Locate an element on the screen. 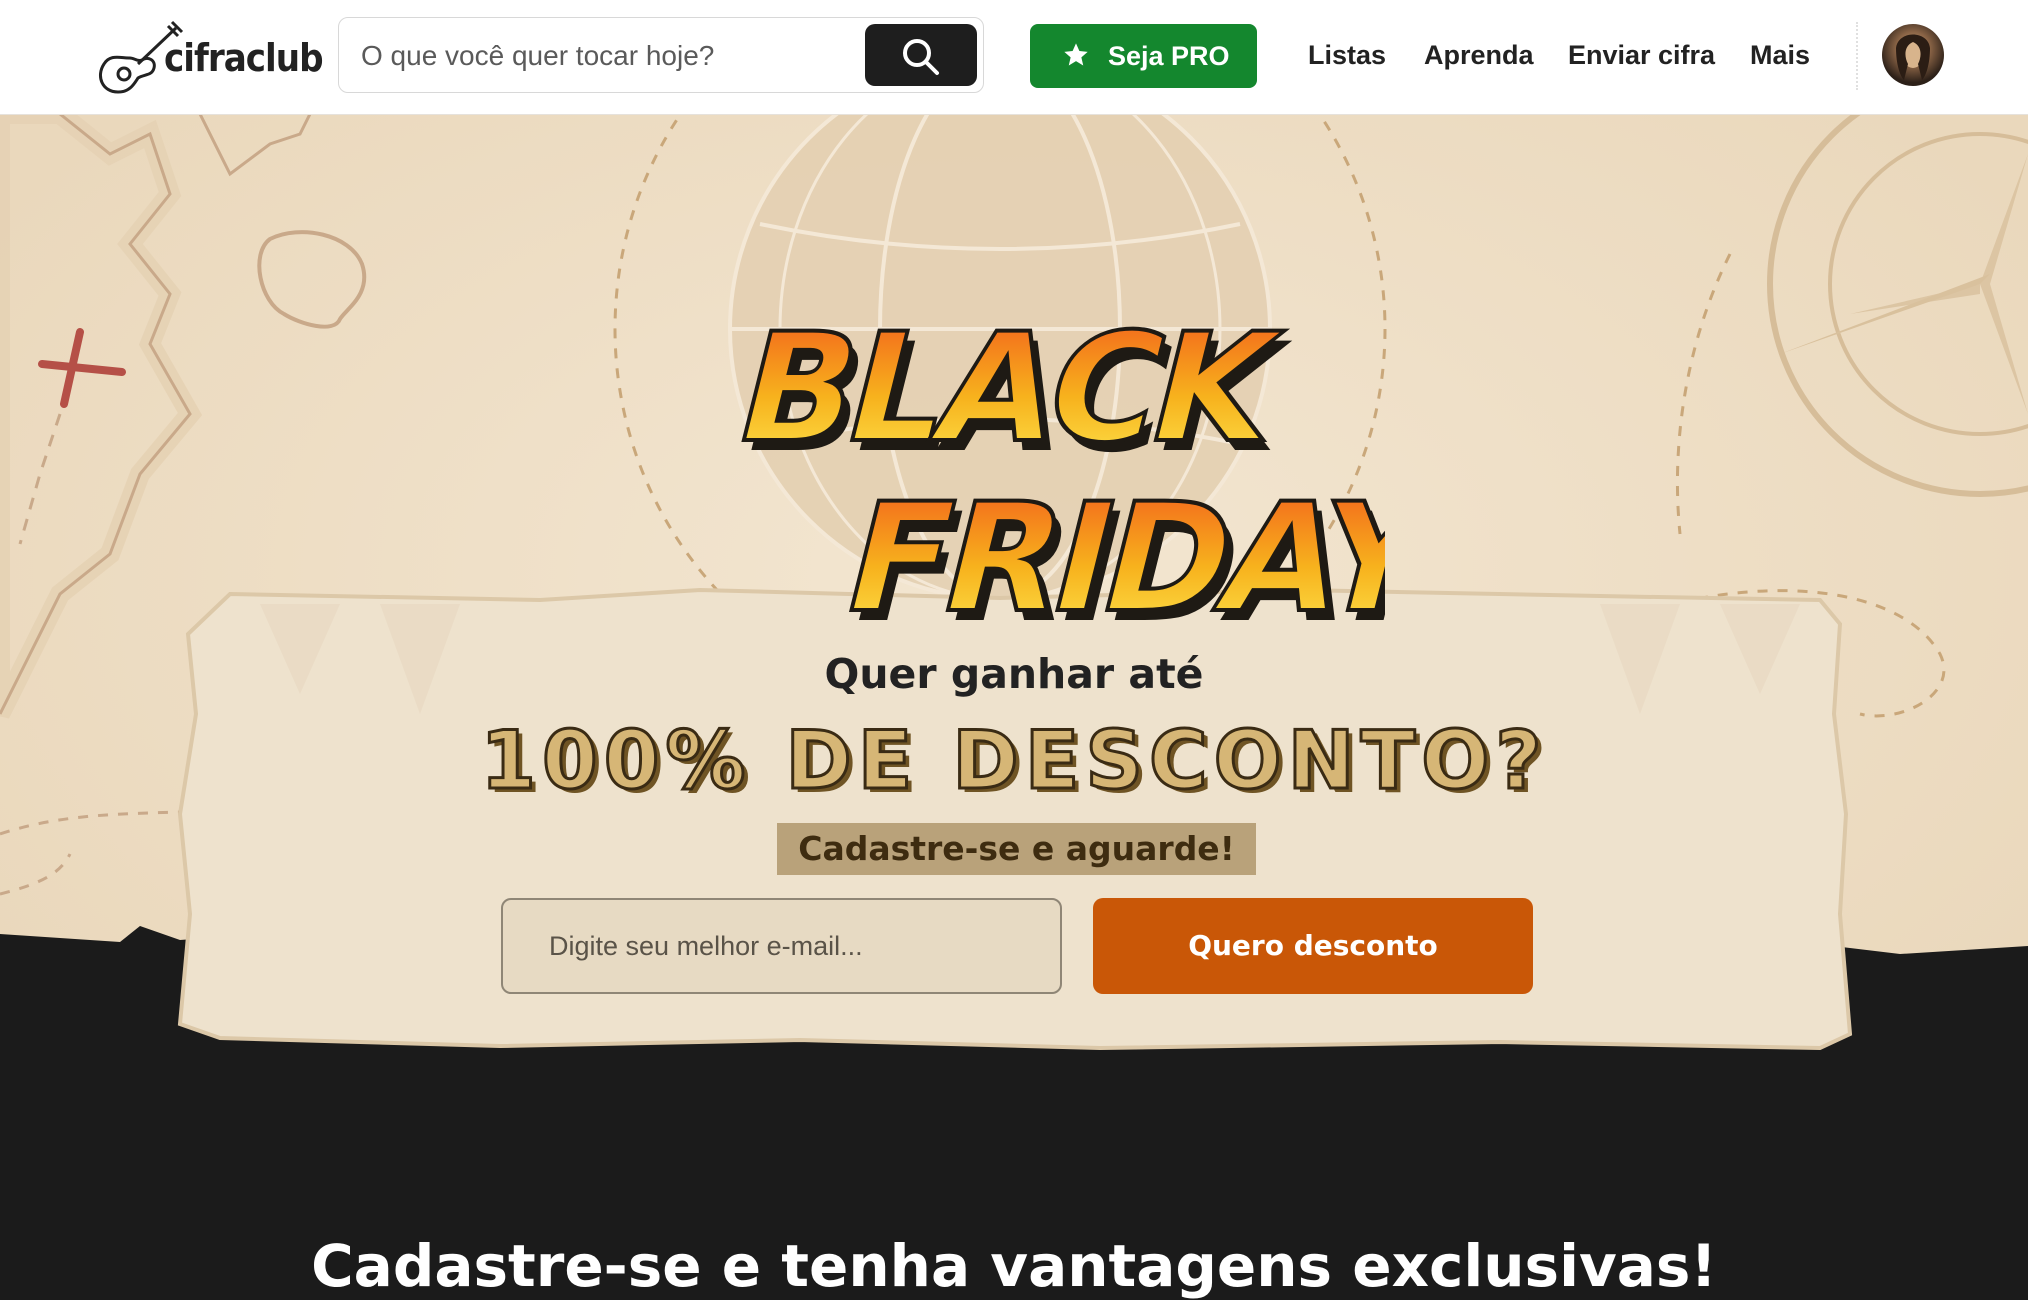 Image resolution: width=2028 pixels, height=1300 pixels. nav-divider is located at coordinates (1857, 56).